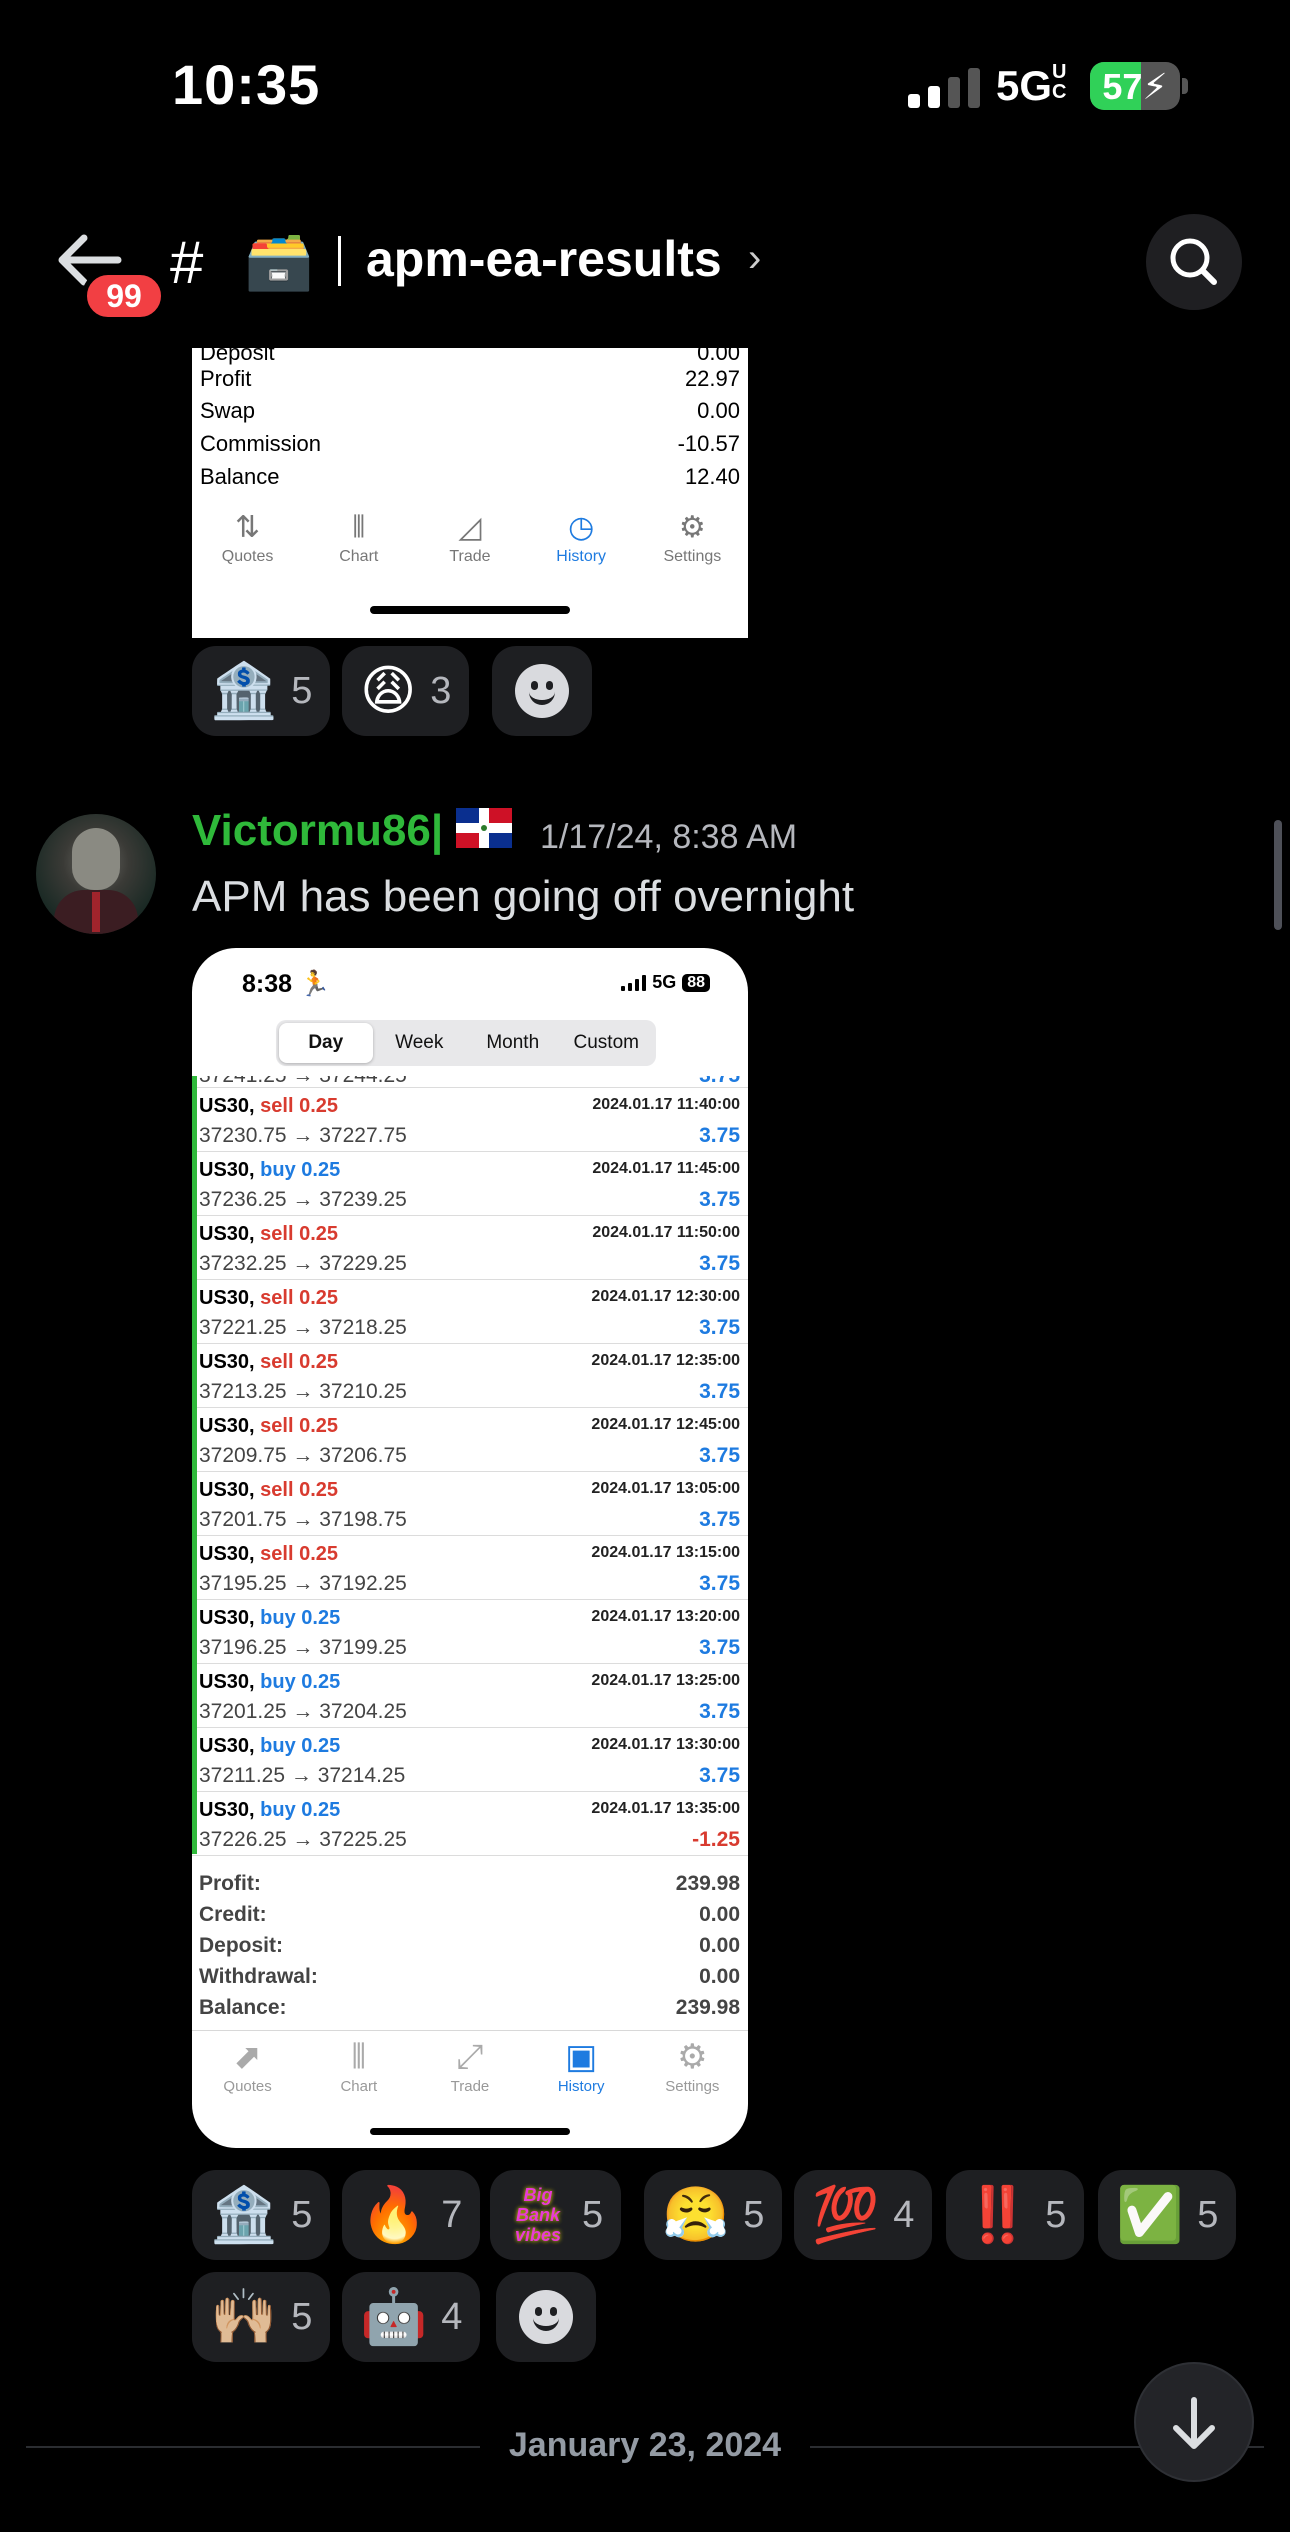 The width and height of the screenshot is (1290, 2532). What do you see at coordinates (544, 259) in the screenshot?
I see `channel-name: apm-ea-results` at bounding box center [544, 259].